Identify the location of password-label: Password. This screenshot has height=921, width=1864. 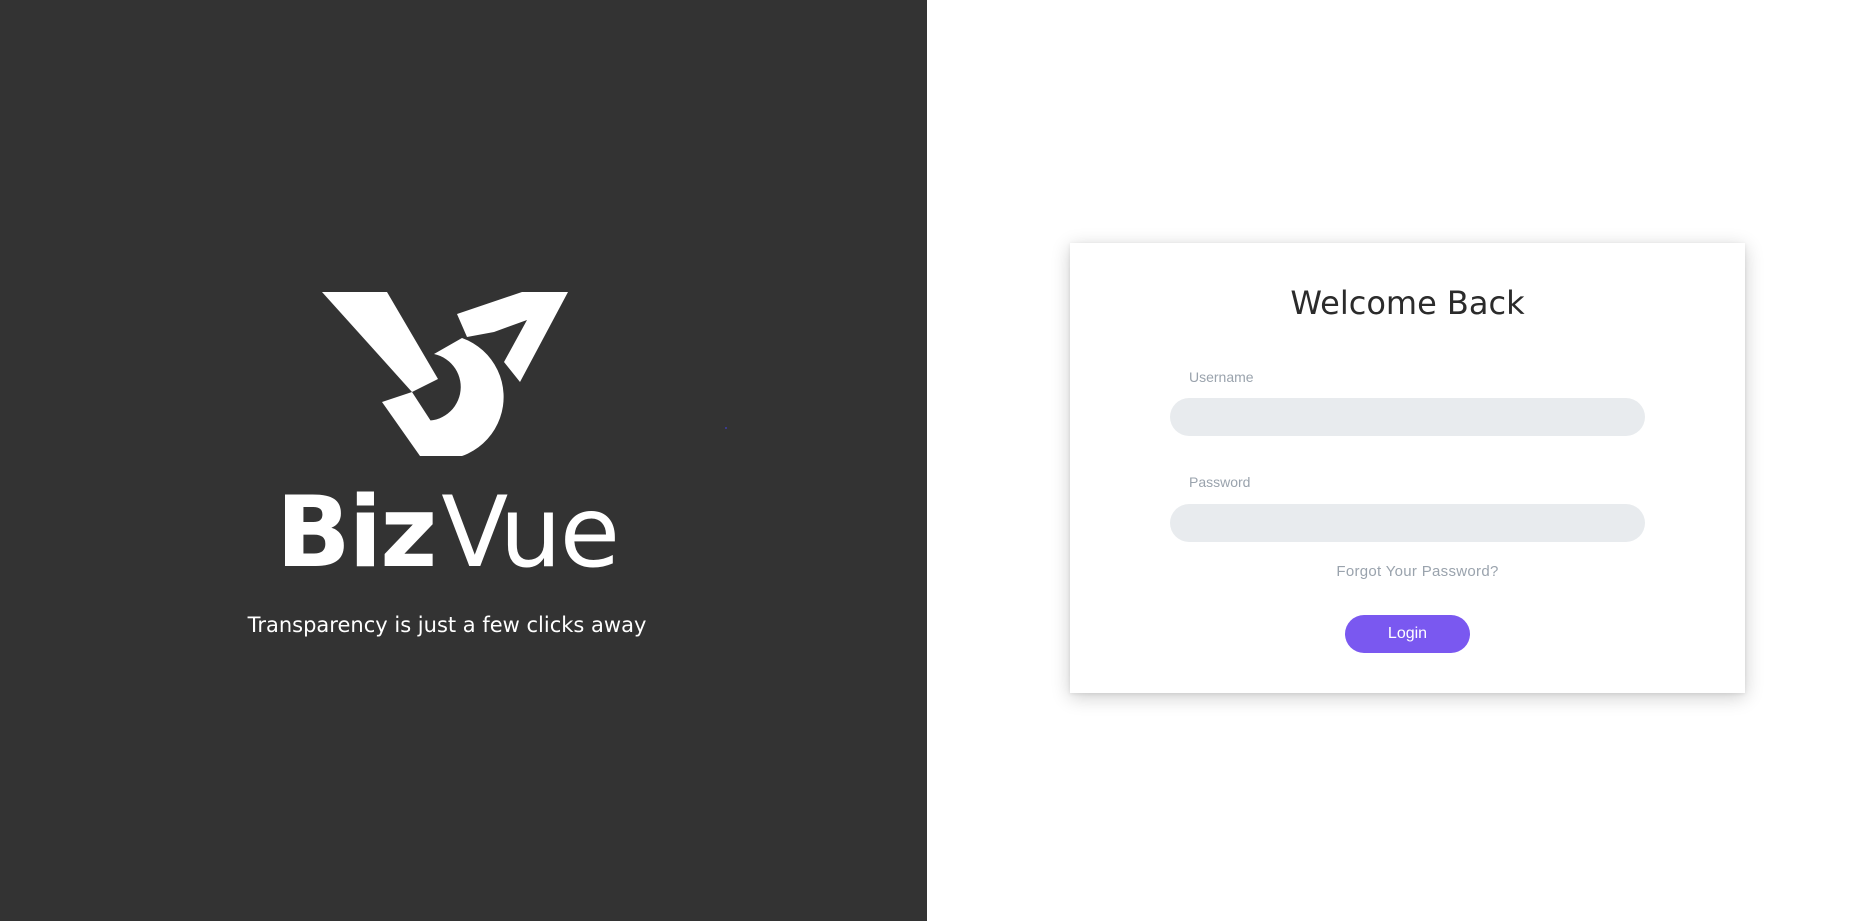
(1220, 482).